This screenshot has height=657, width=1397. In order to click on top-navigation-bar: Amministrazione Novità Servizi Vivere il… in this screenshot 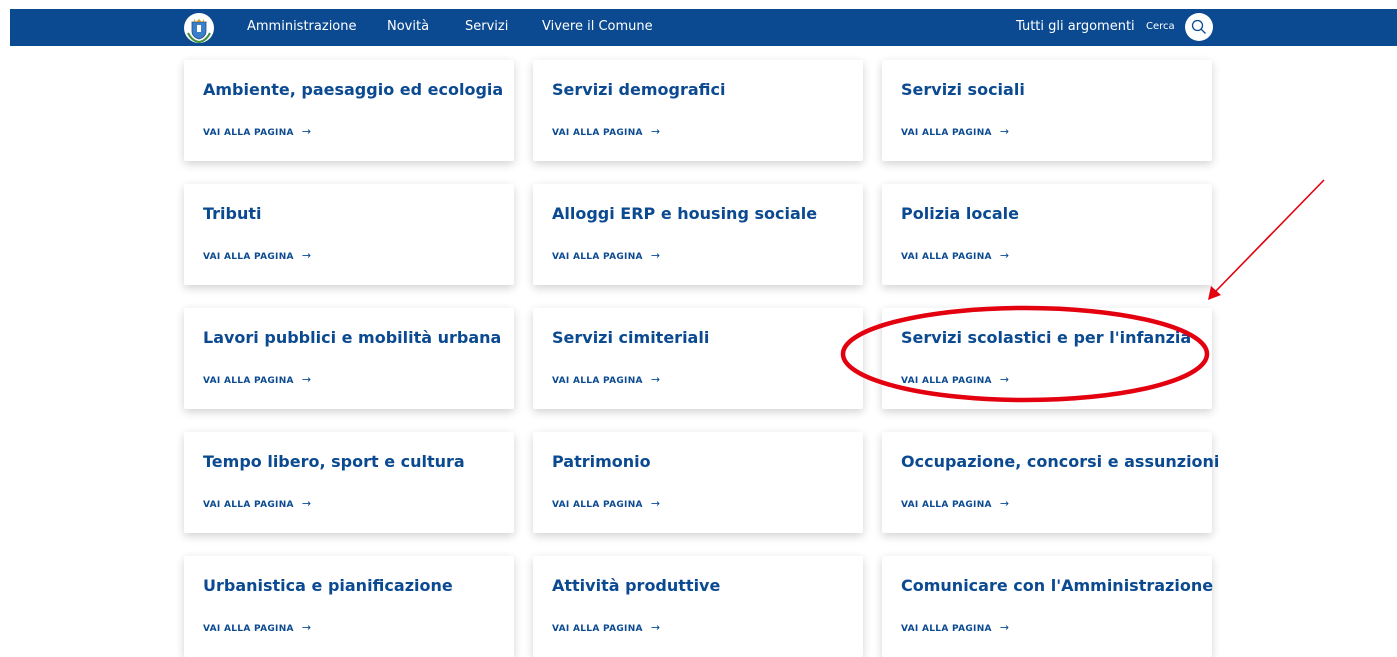, I will do `click(703, 27)`.